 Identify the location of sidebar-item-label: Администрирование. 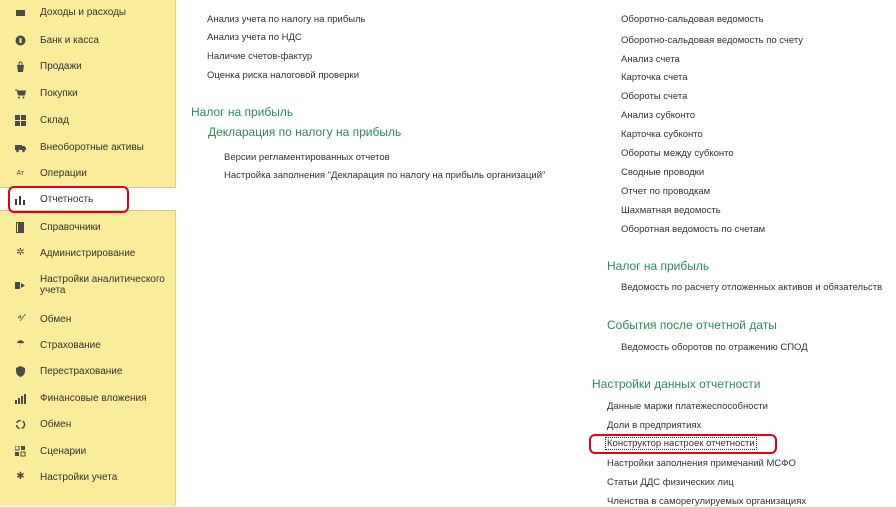
(88, 253).